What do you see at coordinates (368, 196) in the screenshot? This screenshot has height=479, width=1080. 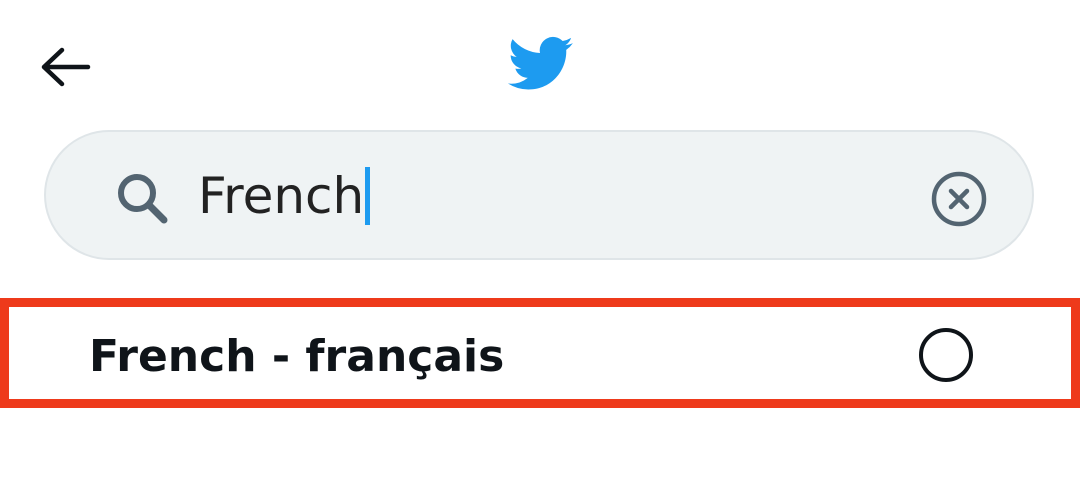 I see `text-cursor` at bounding box center [368, 196].